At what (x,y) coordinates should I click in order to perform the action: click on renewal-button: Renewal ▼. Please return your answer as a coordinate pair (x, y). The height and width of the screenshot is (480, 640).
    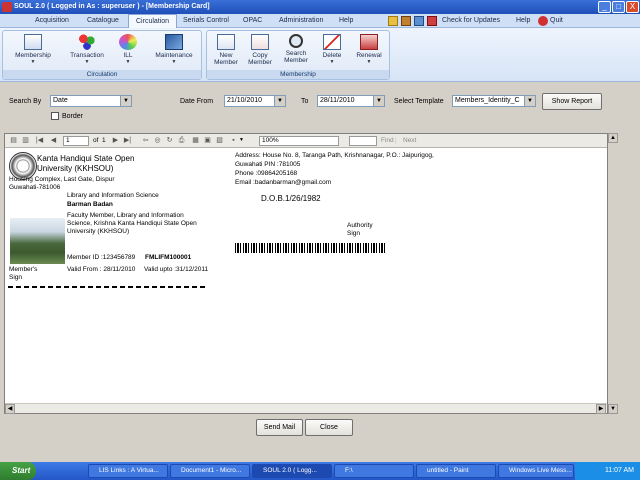
    Looking at the image, I should click on (369, 50).